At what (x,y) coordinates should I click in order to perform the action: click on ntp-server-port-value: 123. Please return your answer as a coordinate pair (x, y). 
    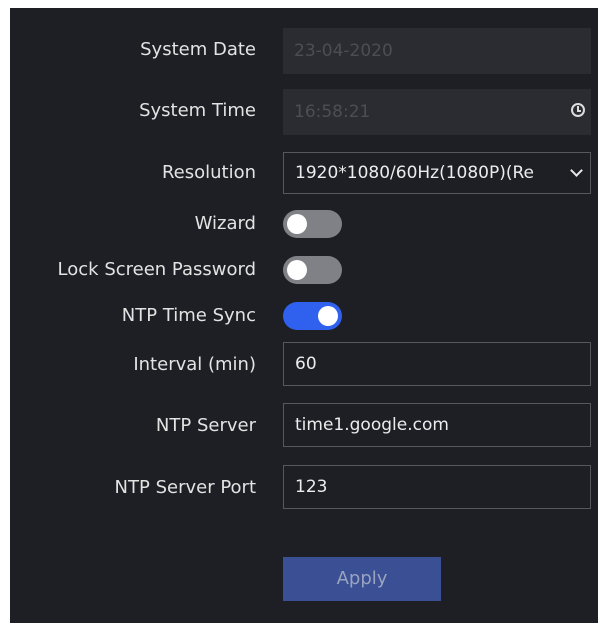
    Looking at the image, I should click on (311, 487).